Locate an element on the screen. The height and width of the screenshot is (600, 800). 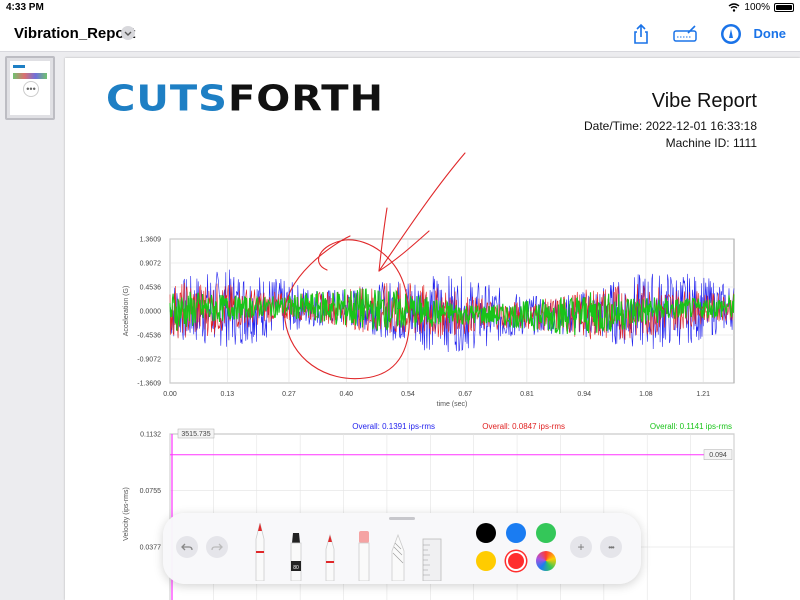
chevron-down-icon is located at coordinates (128, 33).